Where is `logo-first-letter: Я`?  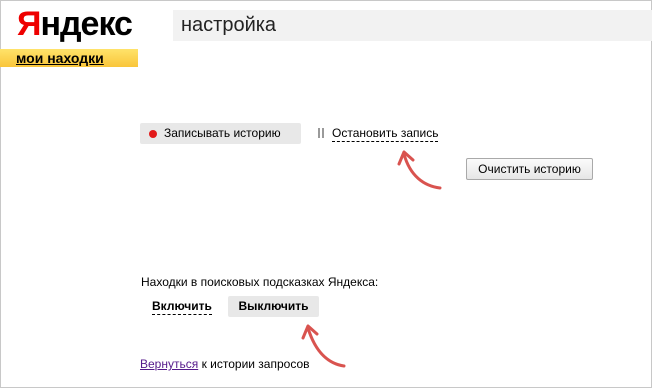 logo-first-letter: Я is located at coordinates (29, 24).